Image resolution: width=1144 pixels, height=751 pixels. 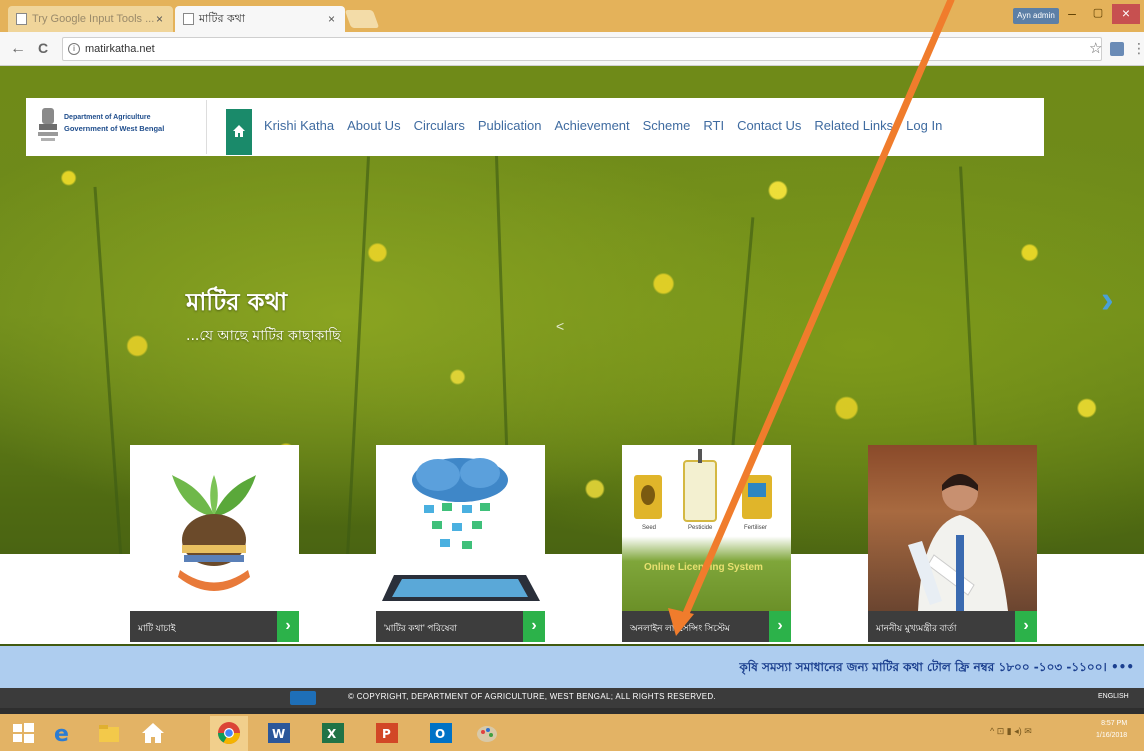 What do you see at coordinates (924, 125) in the screenshot?
I see `menu-item-log-in: Log In` at bounding box center [924, 125].